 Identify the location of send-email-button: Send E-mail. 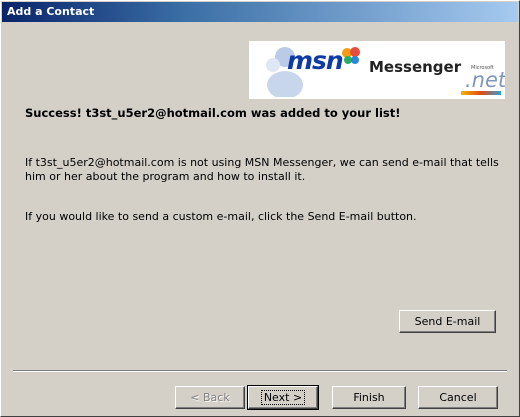
(447, 321).